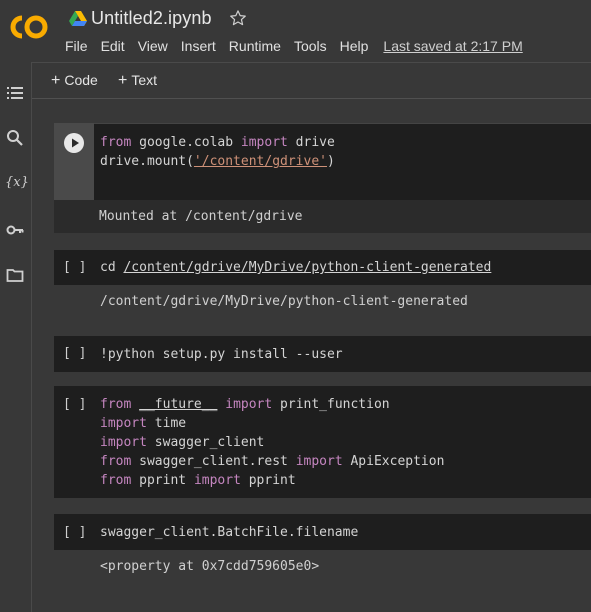 The width and height of the screenshot is (591, 612). Describe the element at coordinates (15, 230) in the screenshot. I see `secrets-key-icon` at that location.